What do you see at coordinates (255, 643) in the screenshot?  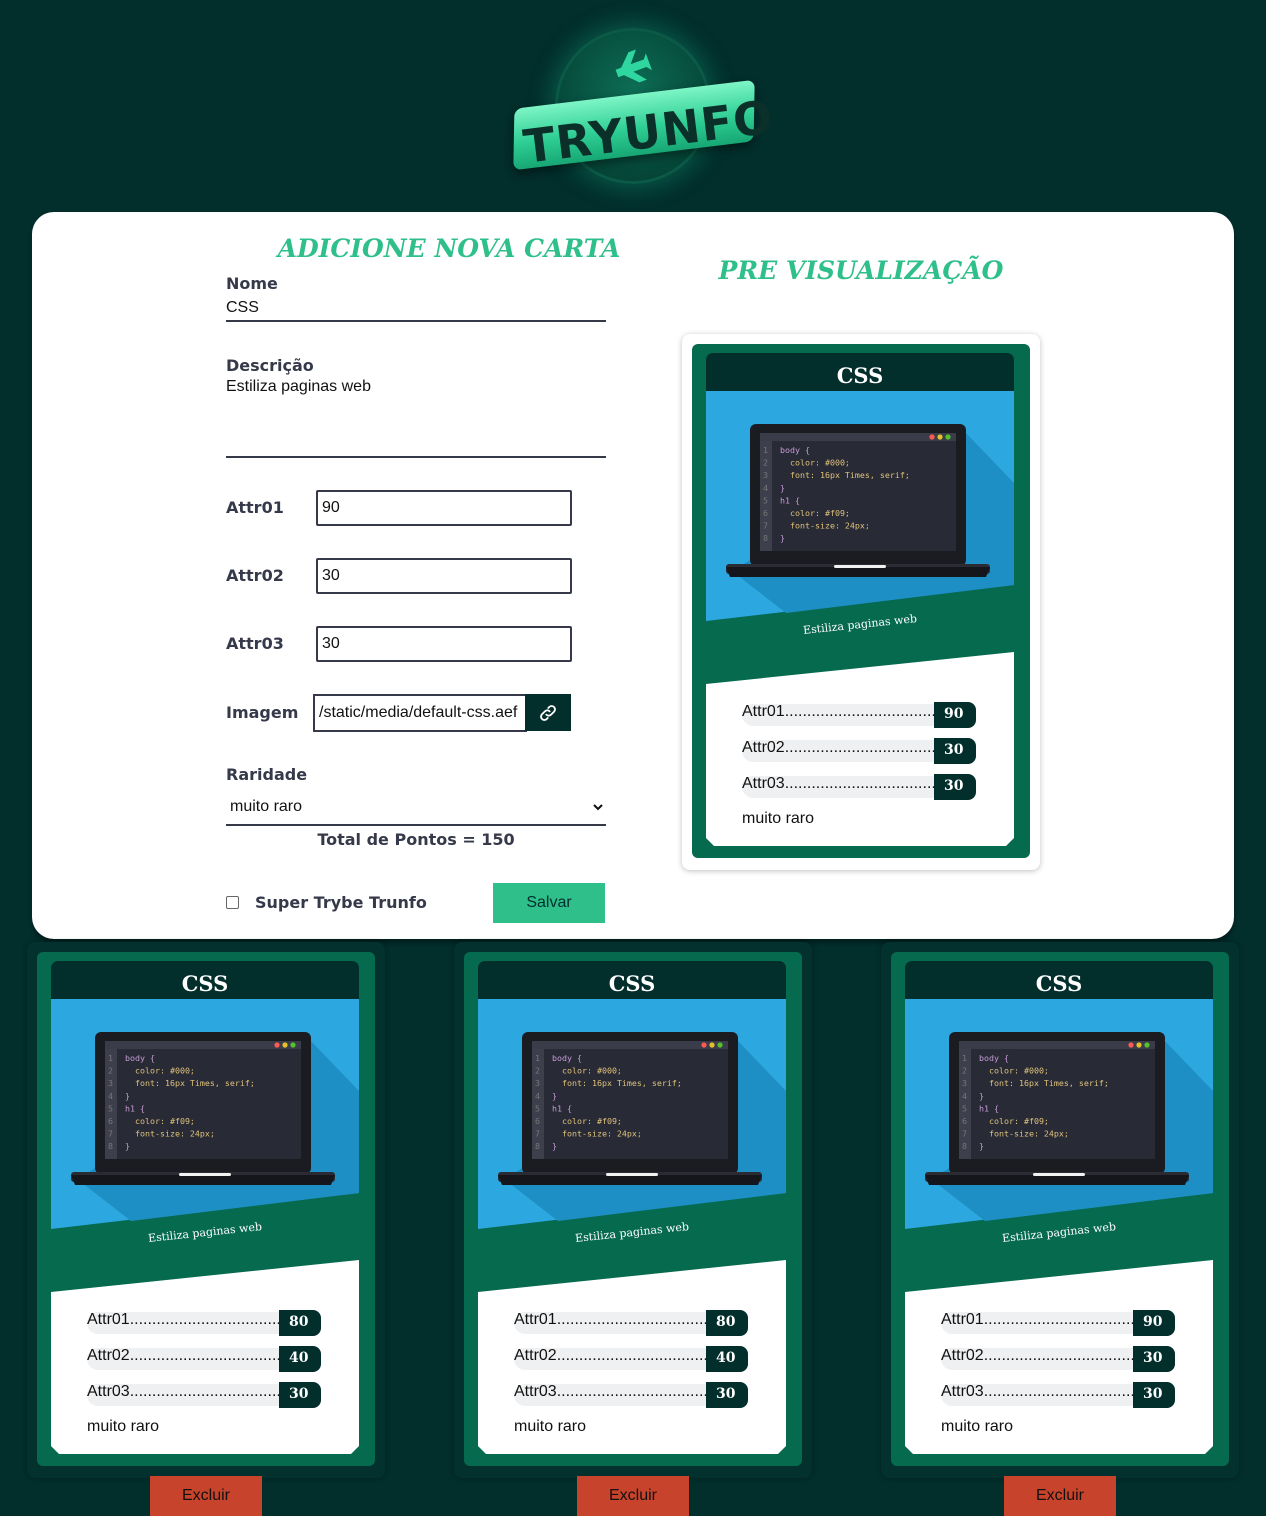 I see `attr3-label: Attr03` at bounding box center [255, 643].